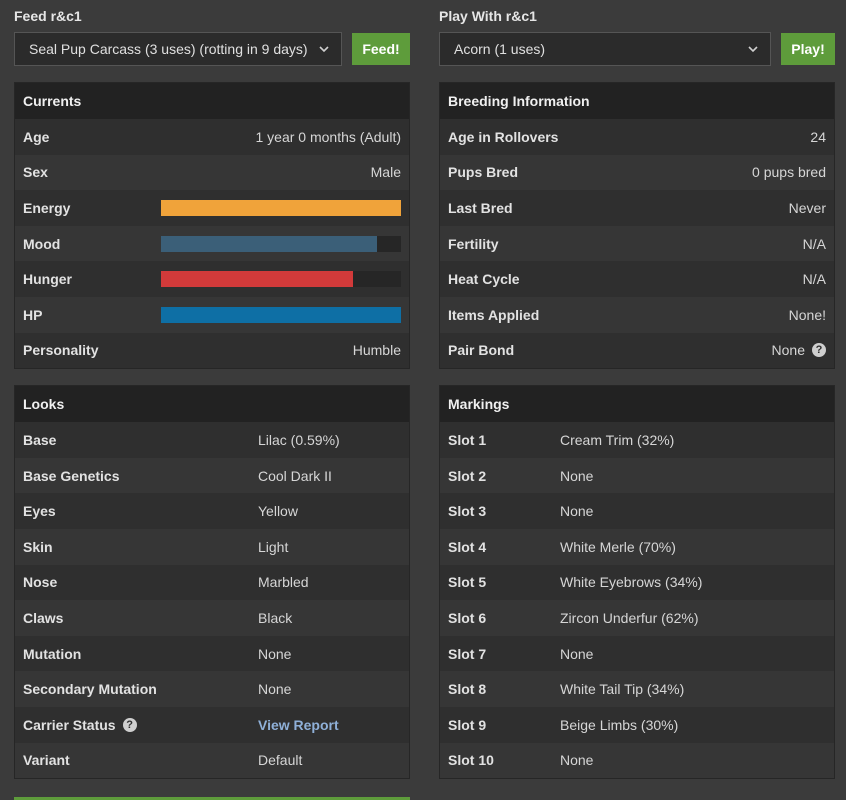 The image size is (846, 800). What do you see at coordinates (71, 475) in the screenshot?
I see `row-label-text: Base Genetics` at bounding box center [71, 475].